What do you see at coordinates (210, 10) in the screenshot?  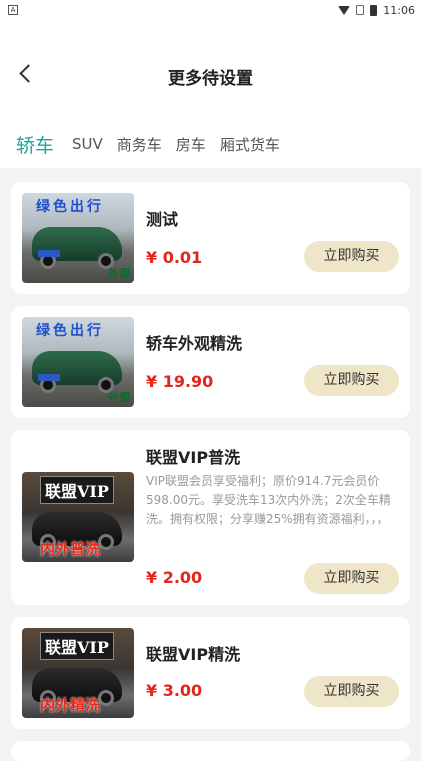 I see `status-bar: A 11:06` at bounding box center [210, 10].